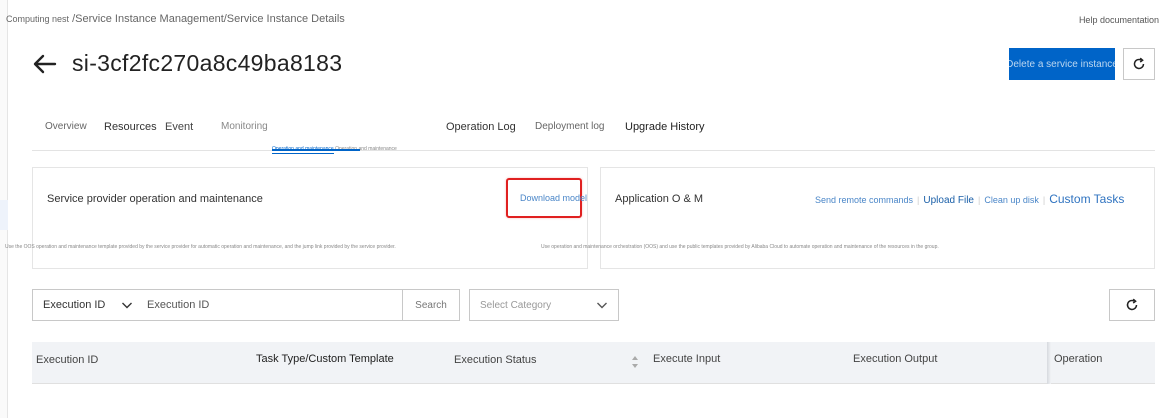 This screenshot has height=418, width=1167. Describe the element at coordinates (481, 127) in the screenshot. I see `tab-operation-log: Operation Log` at that location.